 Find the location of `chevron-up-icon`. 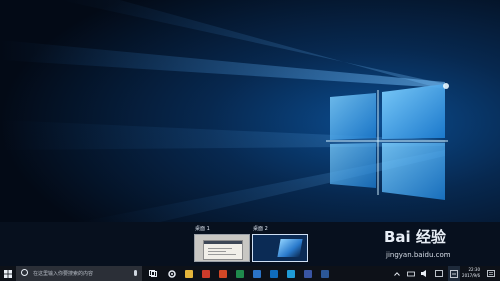

chevron-up-icon is located at coordinates (397, 273).